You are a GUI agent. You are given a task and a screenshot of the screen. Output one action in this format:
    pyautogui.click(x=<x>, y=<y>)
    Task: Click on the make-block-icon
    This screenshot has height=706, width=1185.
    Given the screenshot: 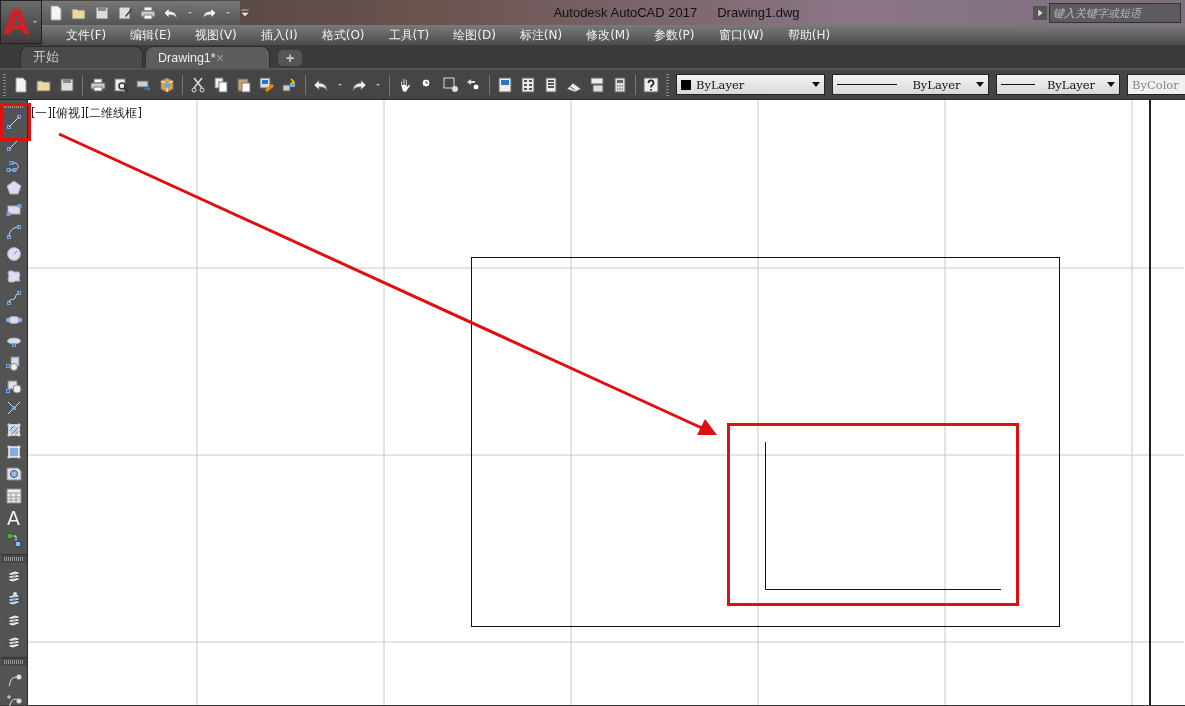 What is the action you would take?
    pyautogui.click(x=13, y=386)
    